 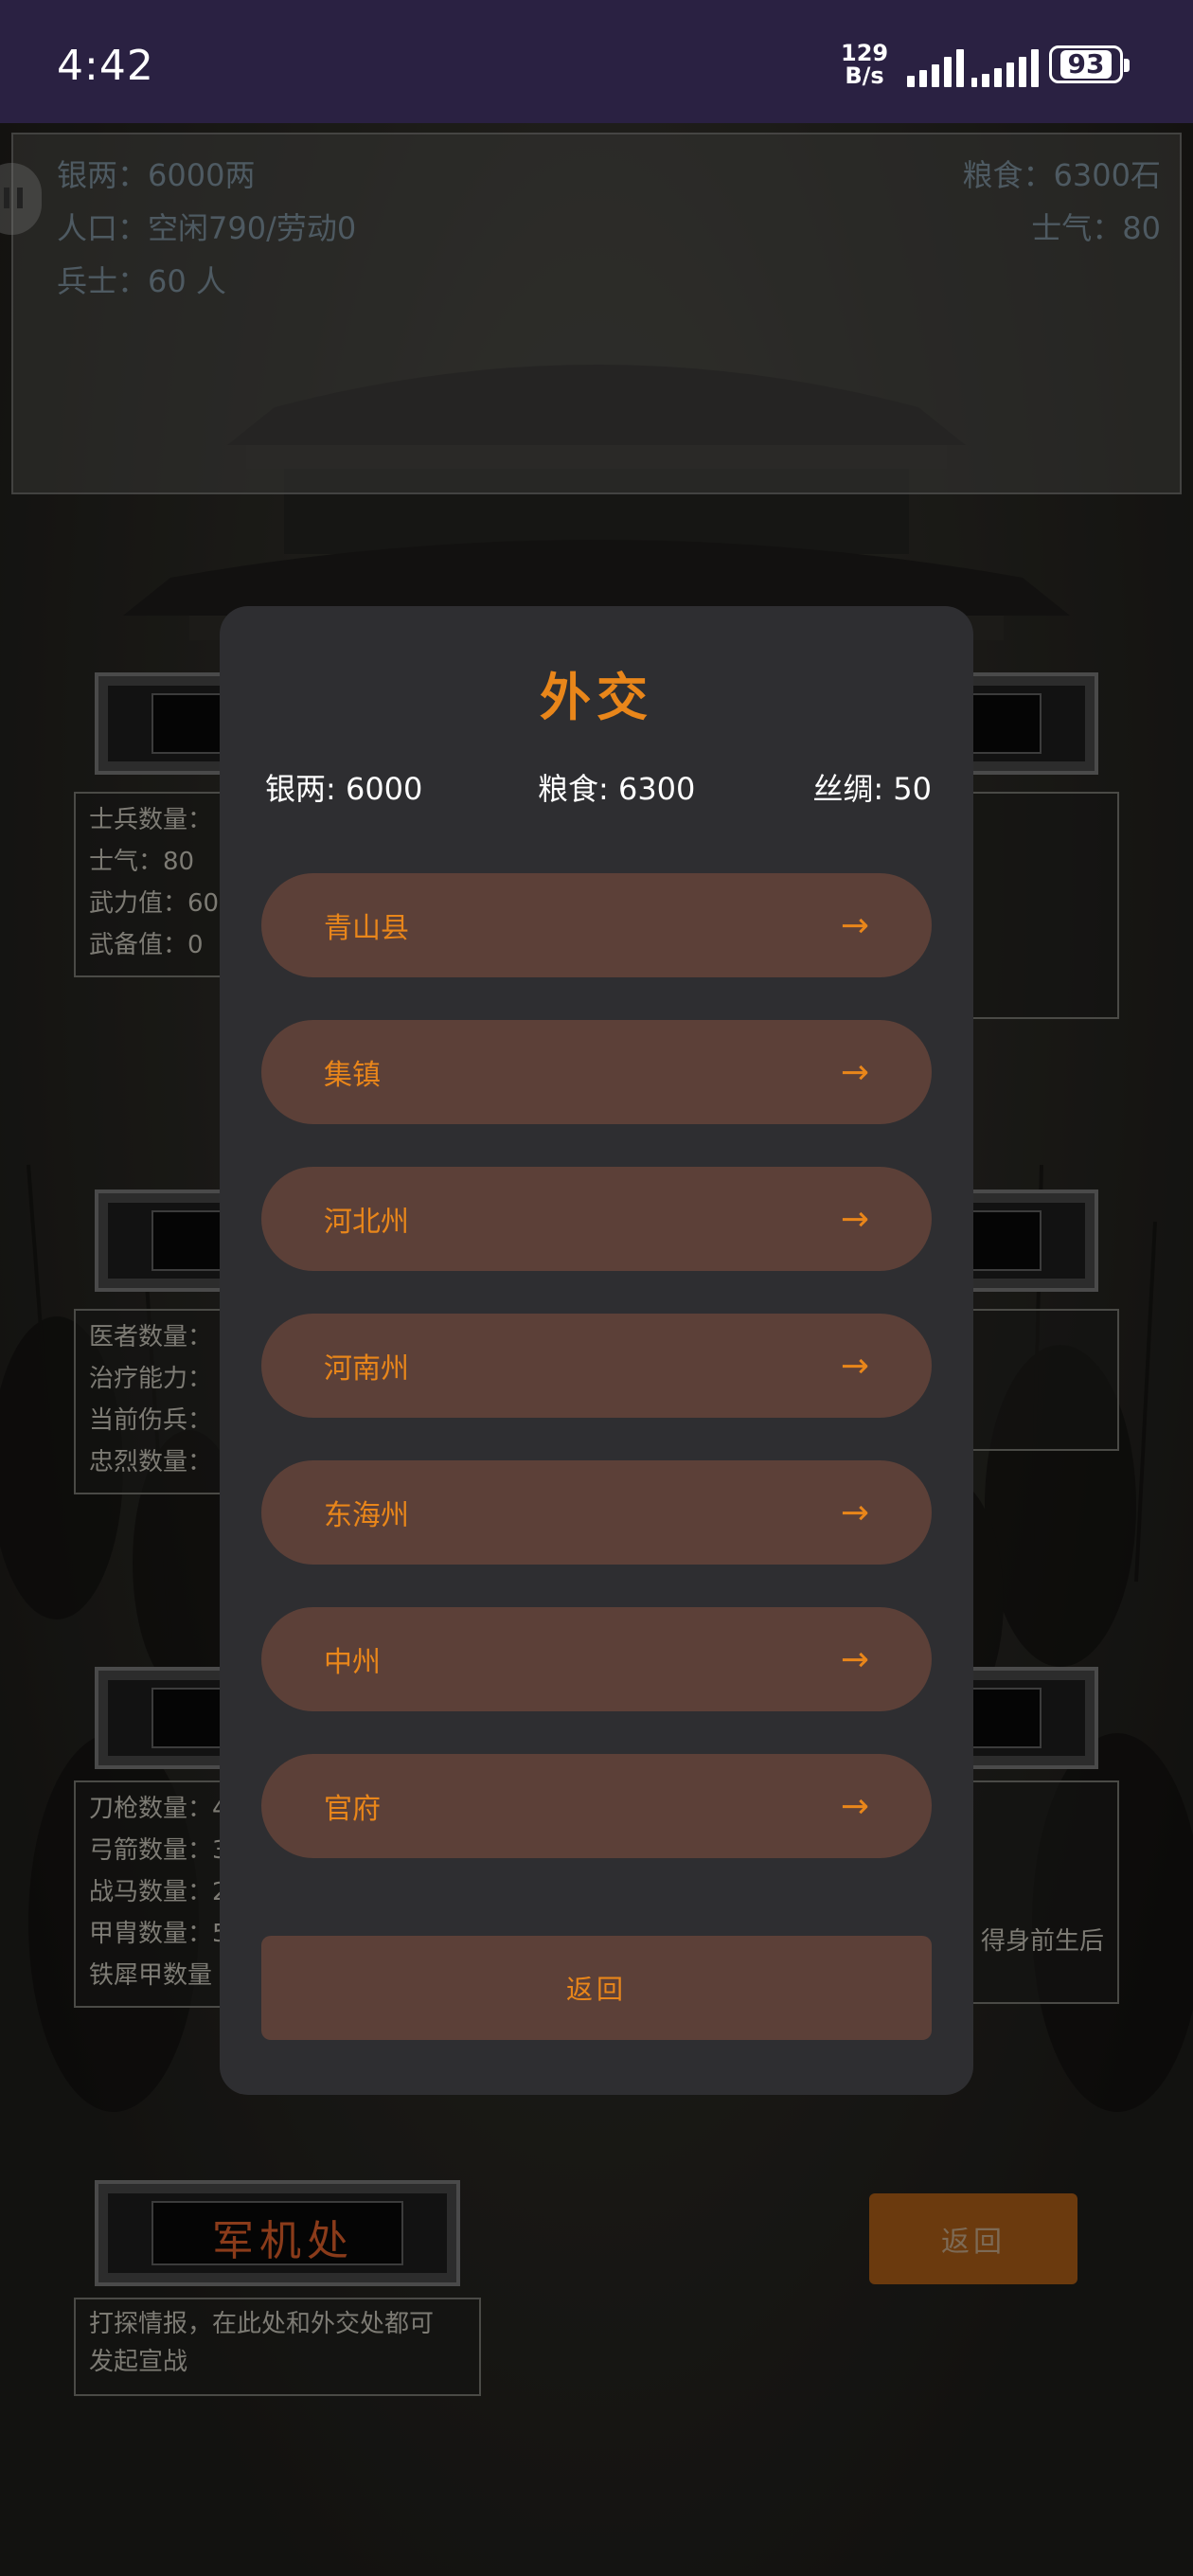 What do you see at coordinates (1043, 1941) in the screenshot?
I see `info-line: 得身前生后` at bounding box center [1043, 1941].